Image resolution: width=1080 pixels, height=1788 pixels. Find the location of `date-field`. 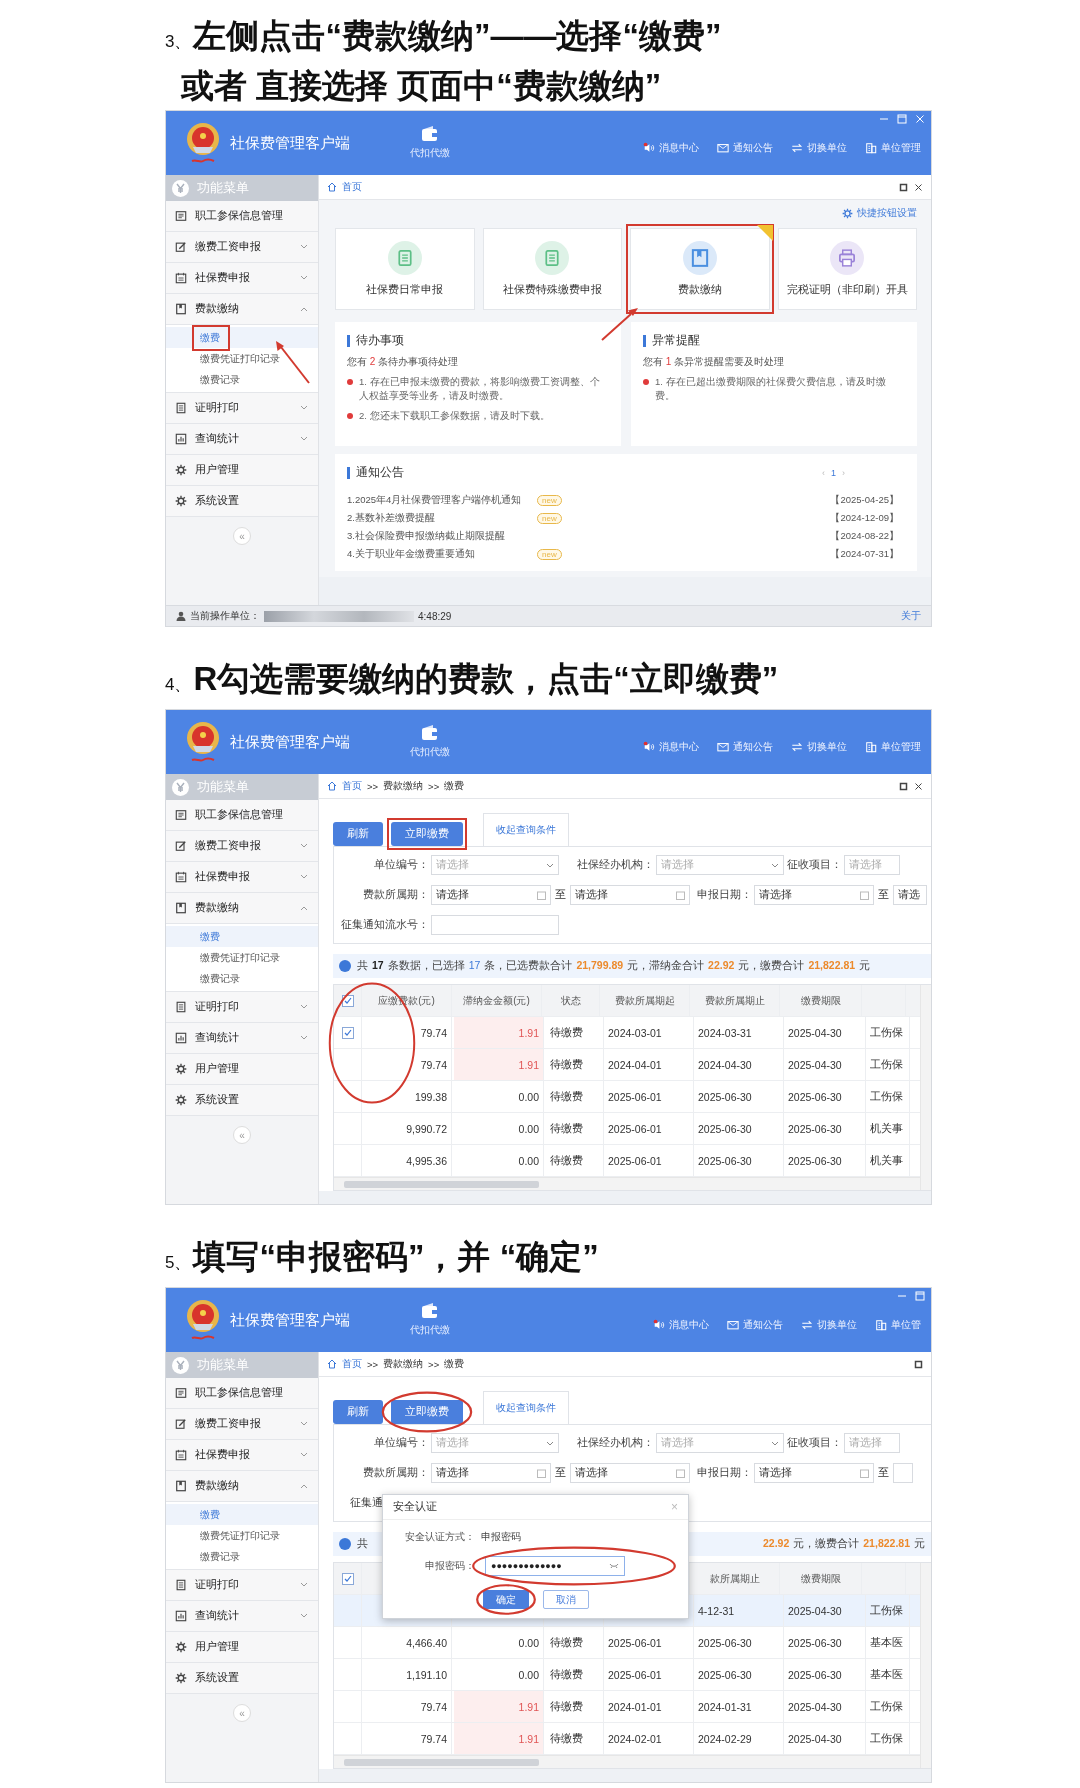

date-field is located at coordinates (903, 1473).